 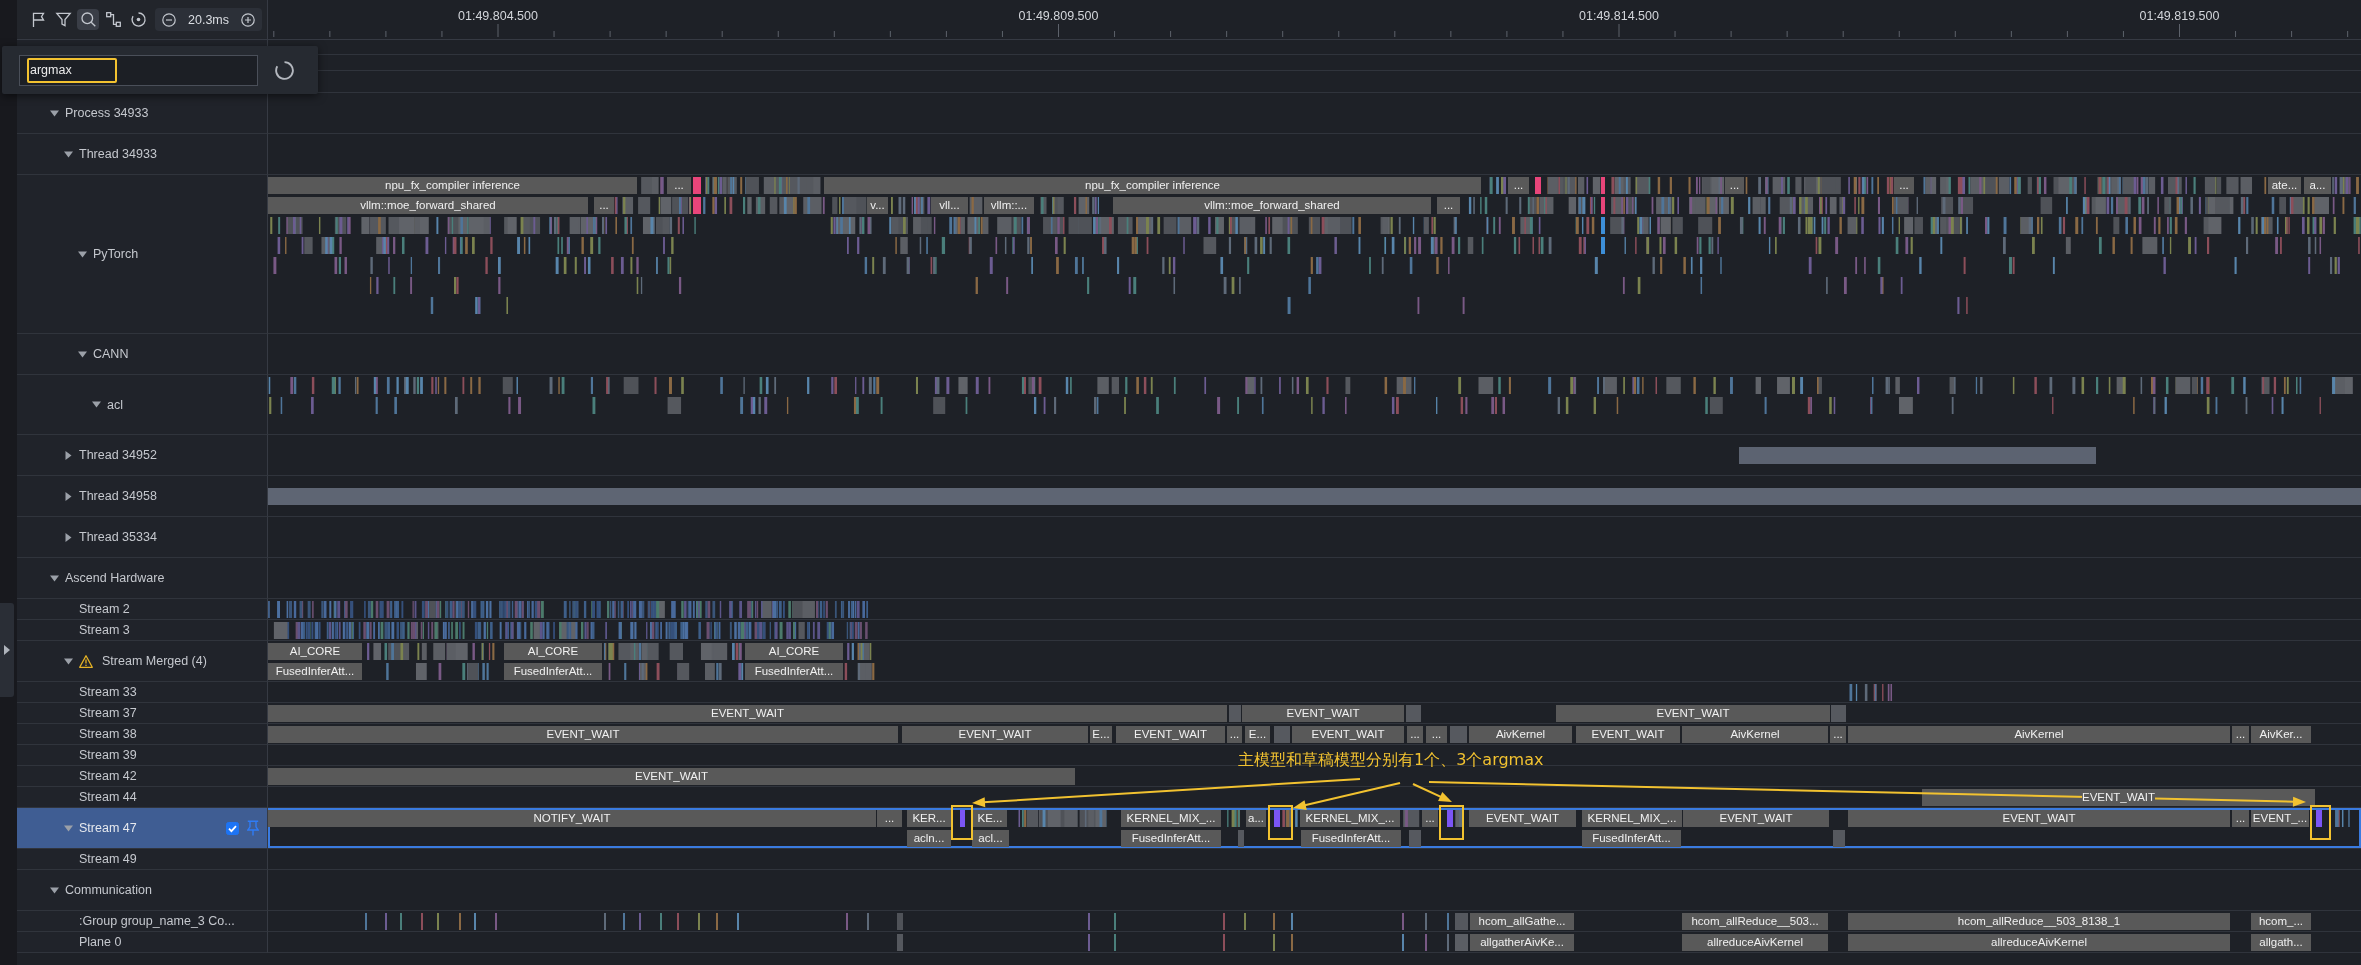 I want to click on tree-row: Plane 0, so click(x=142, y=942).